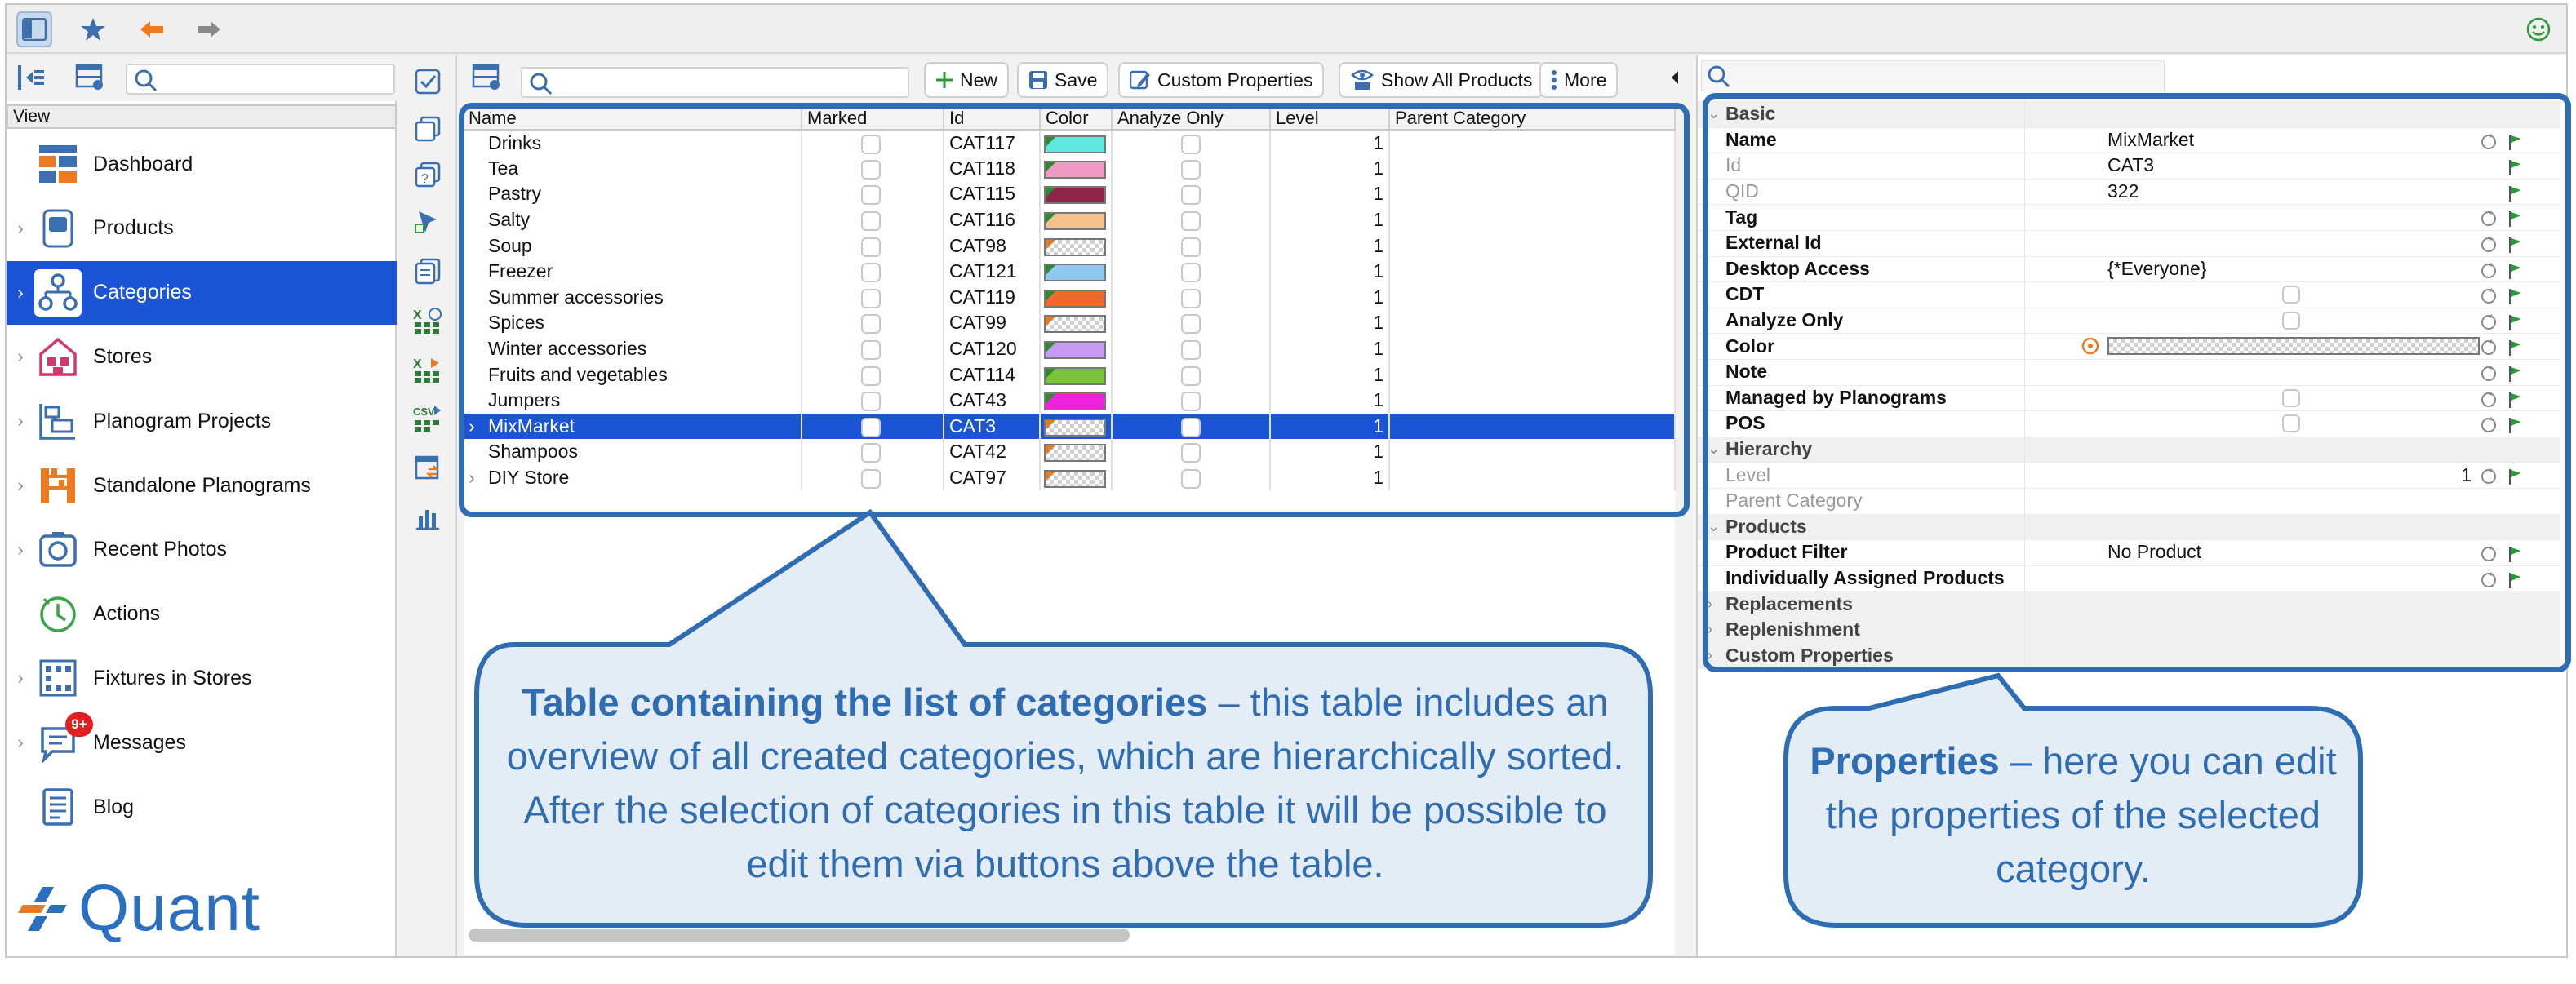  What do you see at coordinates (865, 702) in the screenshot?
I see `table-callout-title: Table containing the list of categories` at bounding box center [865, 702].